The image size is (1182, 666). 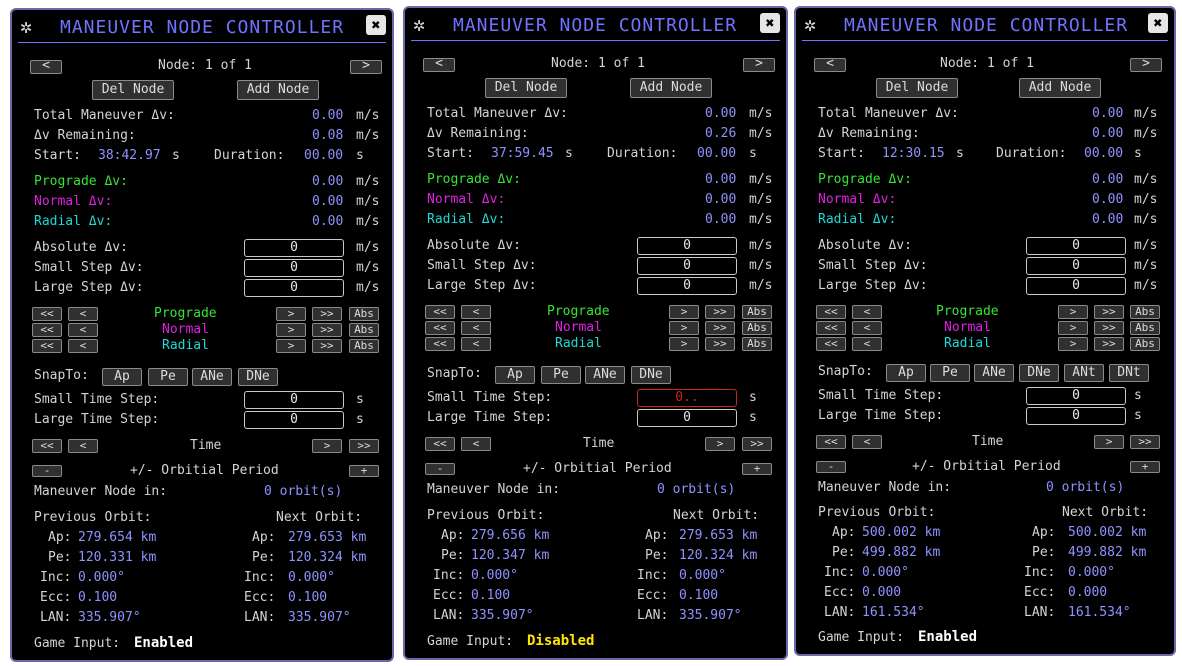 What do you see at coordinates (1129, 373) in the screenshot?
I see `snap-dnt-button: DNt` at bounding box center [1129, 373].